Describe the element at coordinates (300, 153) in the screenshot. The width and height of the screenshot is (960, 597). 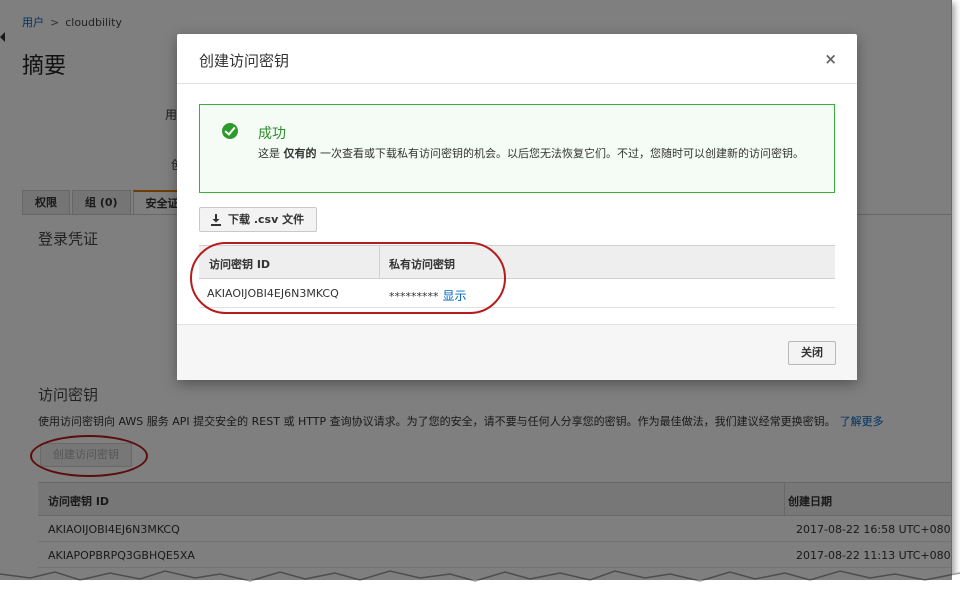
I see `success-message-emphasis: 仅有的` at that location.